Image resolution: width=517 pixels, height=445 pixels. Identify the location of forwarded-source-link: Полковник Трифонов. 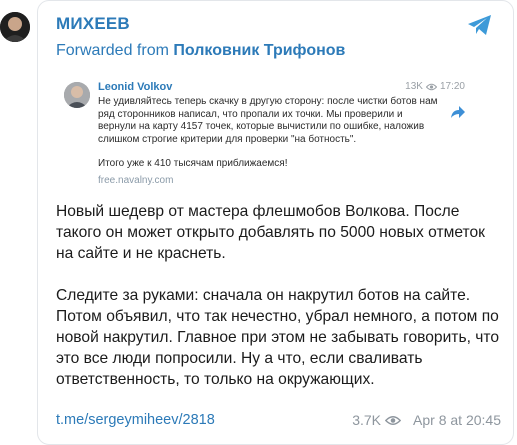
(259, 50).